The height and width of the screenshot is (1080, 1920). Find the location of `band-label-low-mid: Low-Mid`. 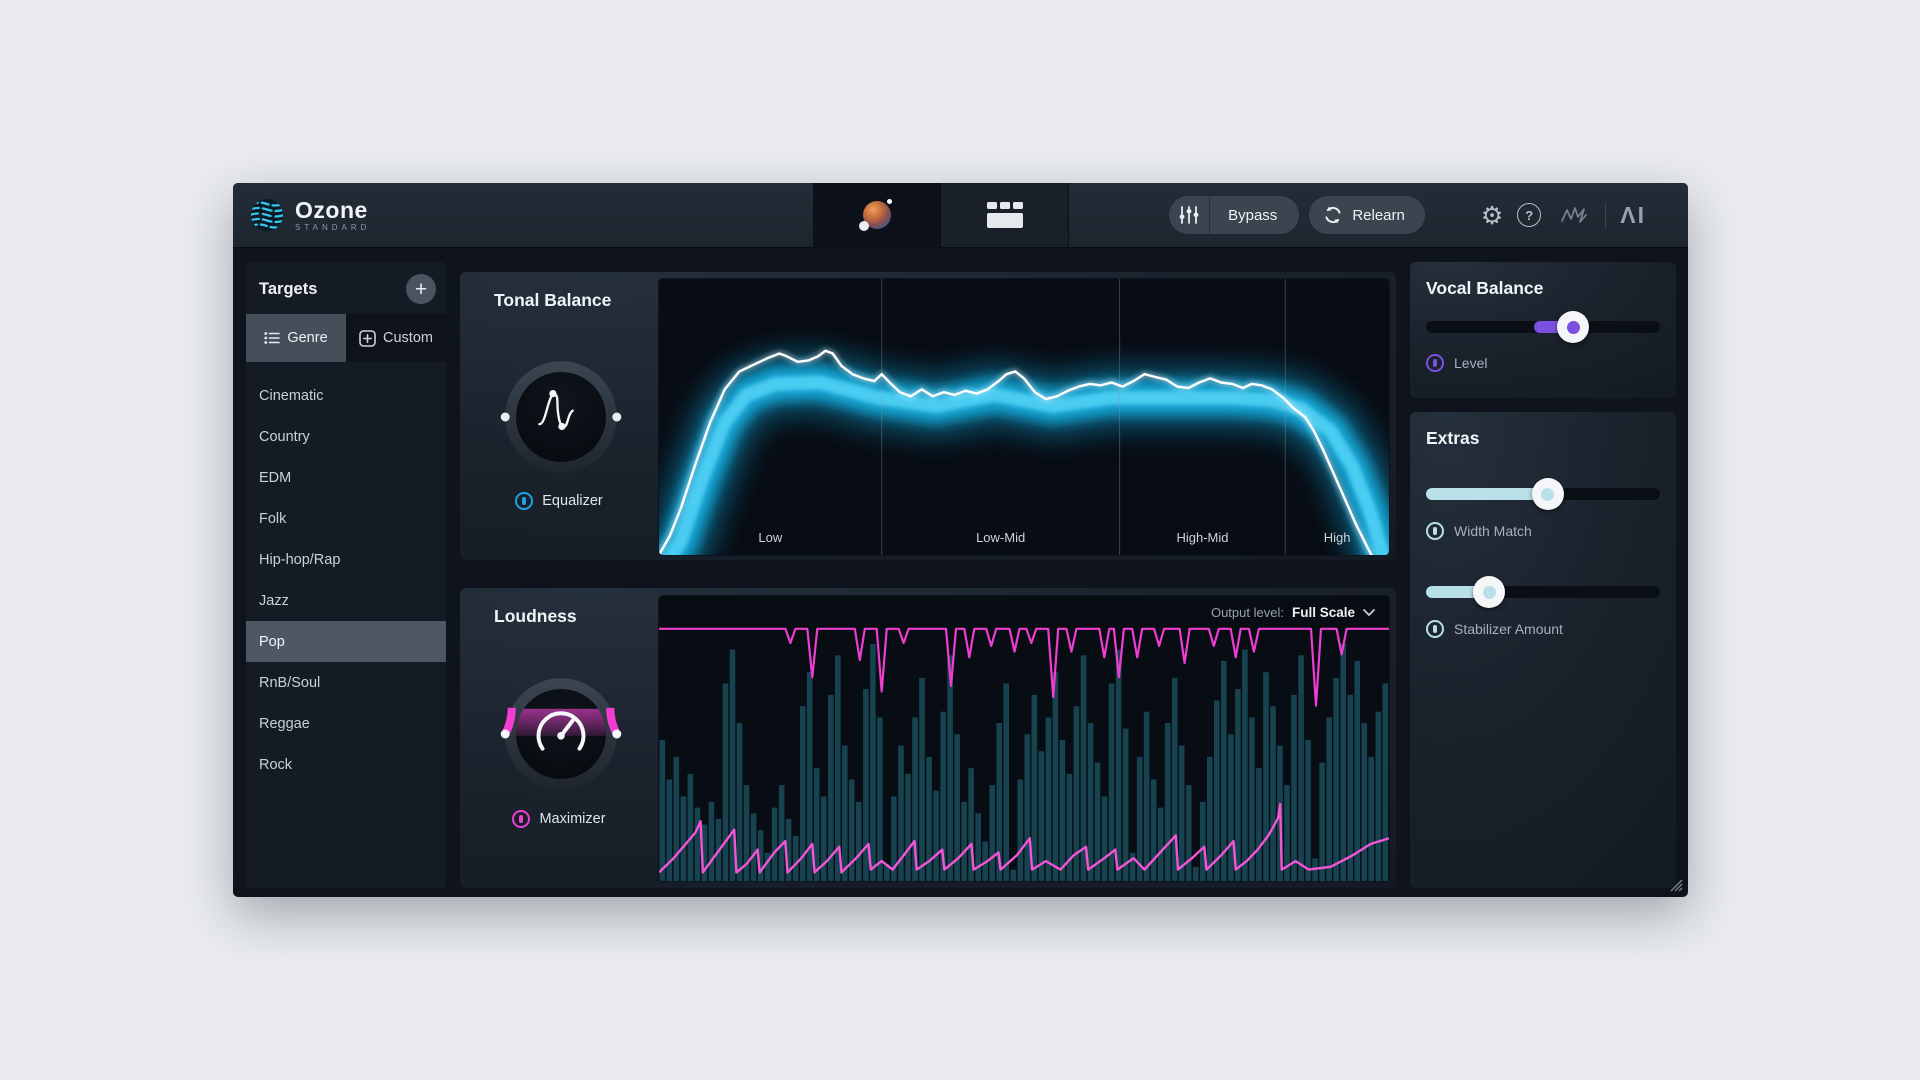

band-label-low-mid: Low-Mid is located at coordinates (1001, 537).